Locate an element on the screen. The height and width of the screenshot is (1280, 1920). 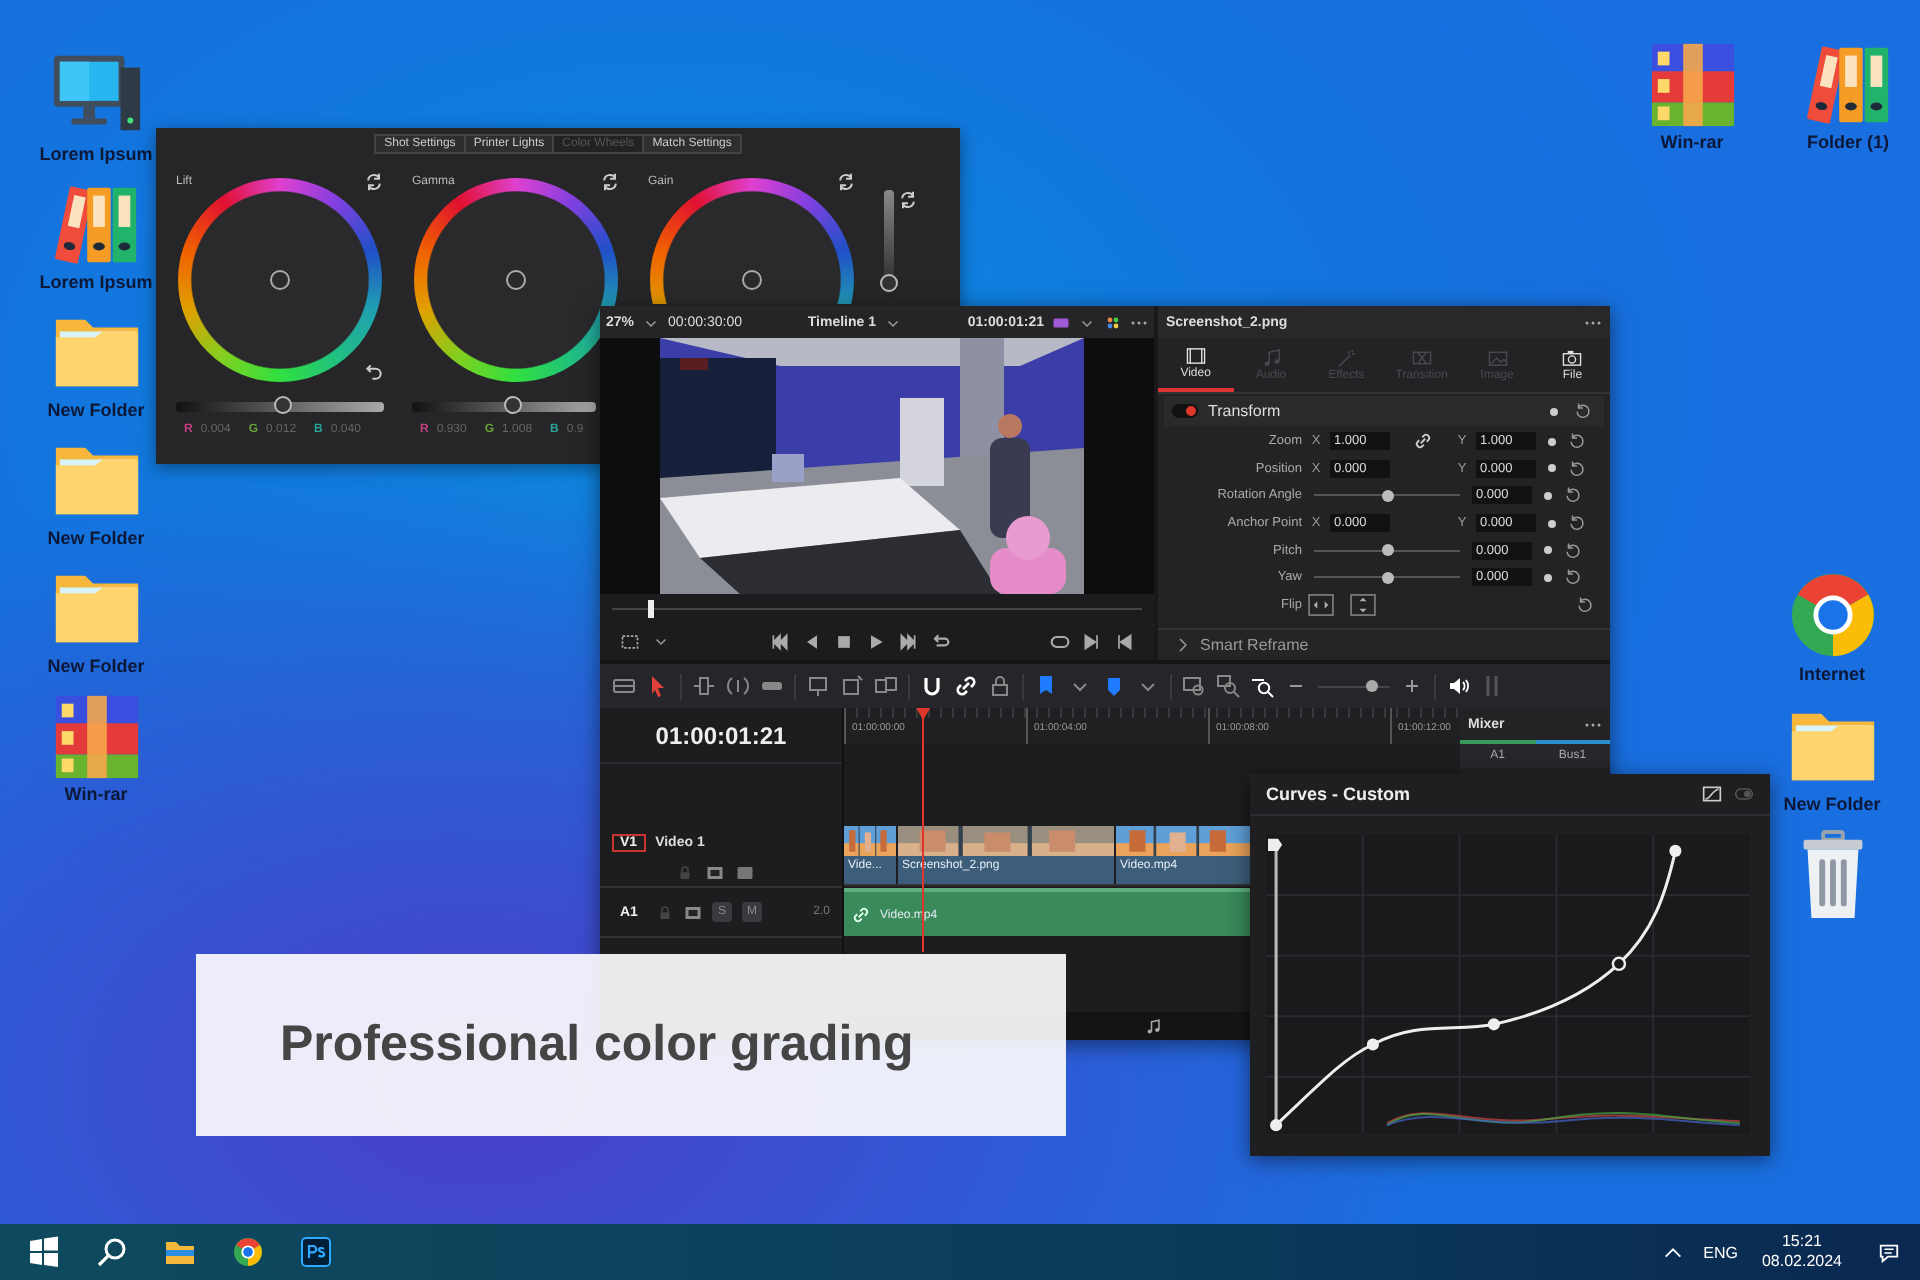
skip-back-icon is located at coordinates (780, 641).